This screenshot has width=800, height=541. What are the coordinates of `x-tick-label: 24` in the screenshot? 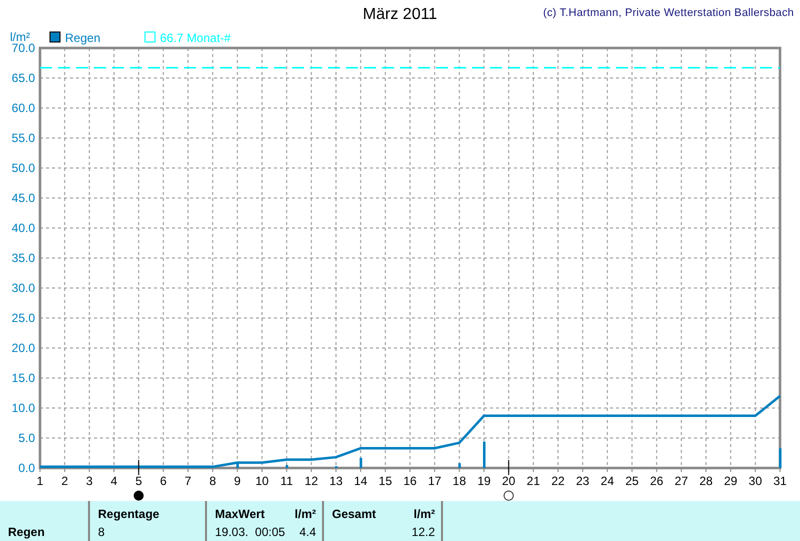 It's located at (607, 481).